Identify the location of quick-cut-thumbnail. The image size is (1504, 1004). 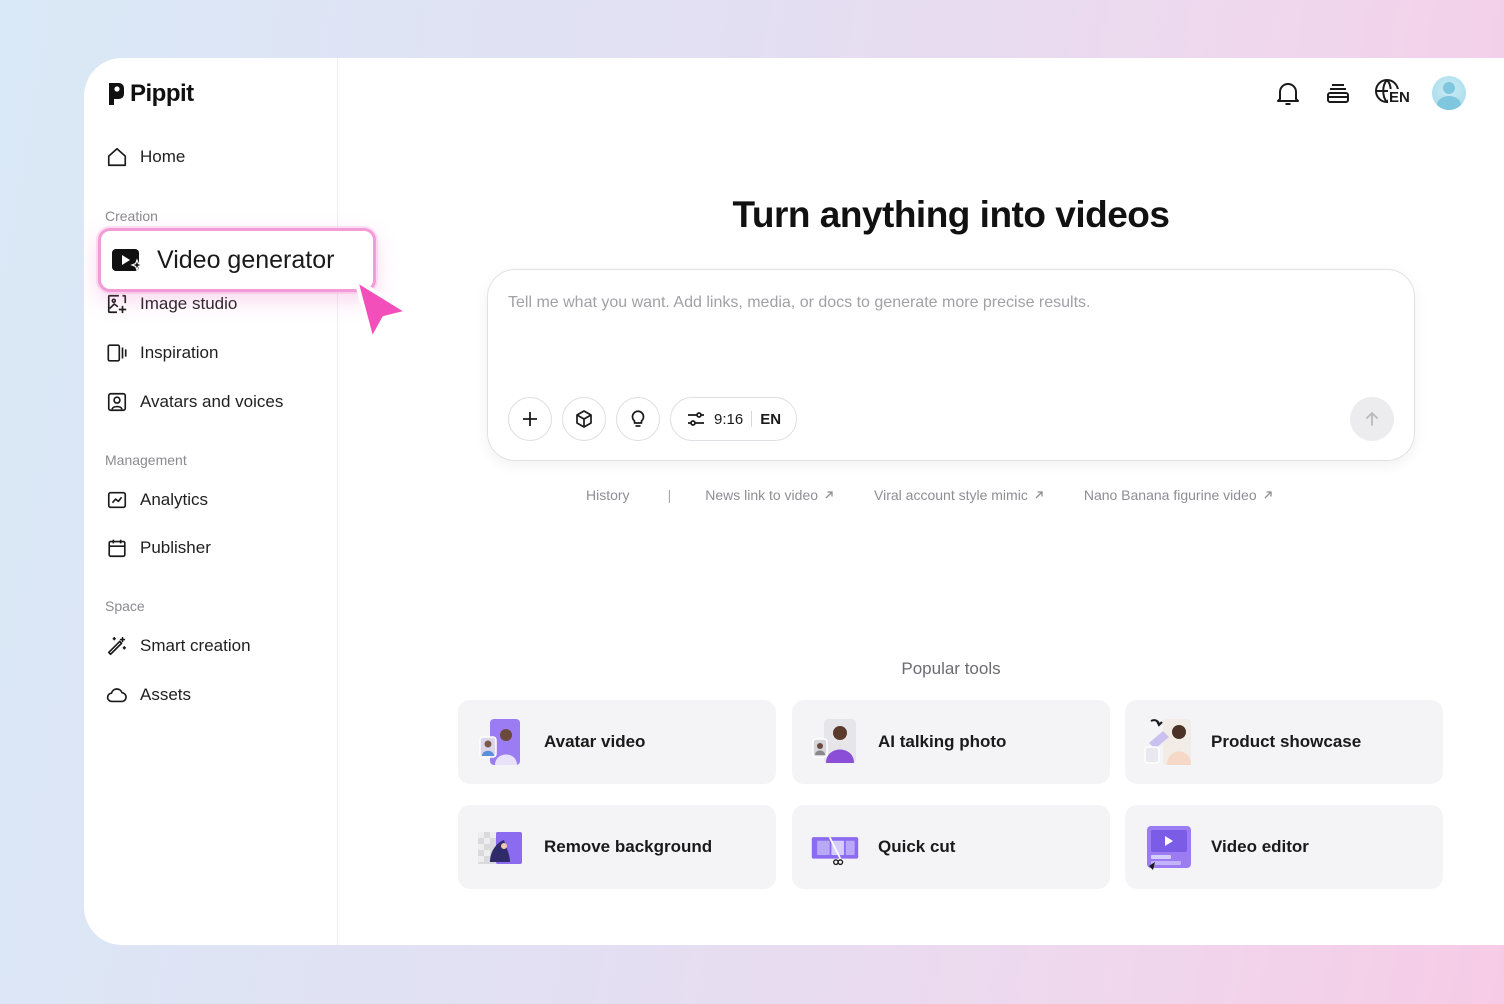
(835, 851).